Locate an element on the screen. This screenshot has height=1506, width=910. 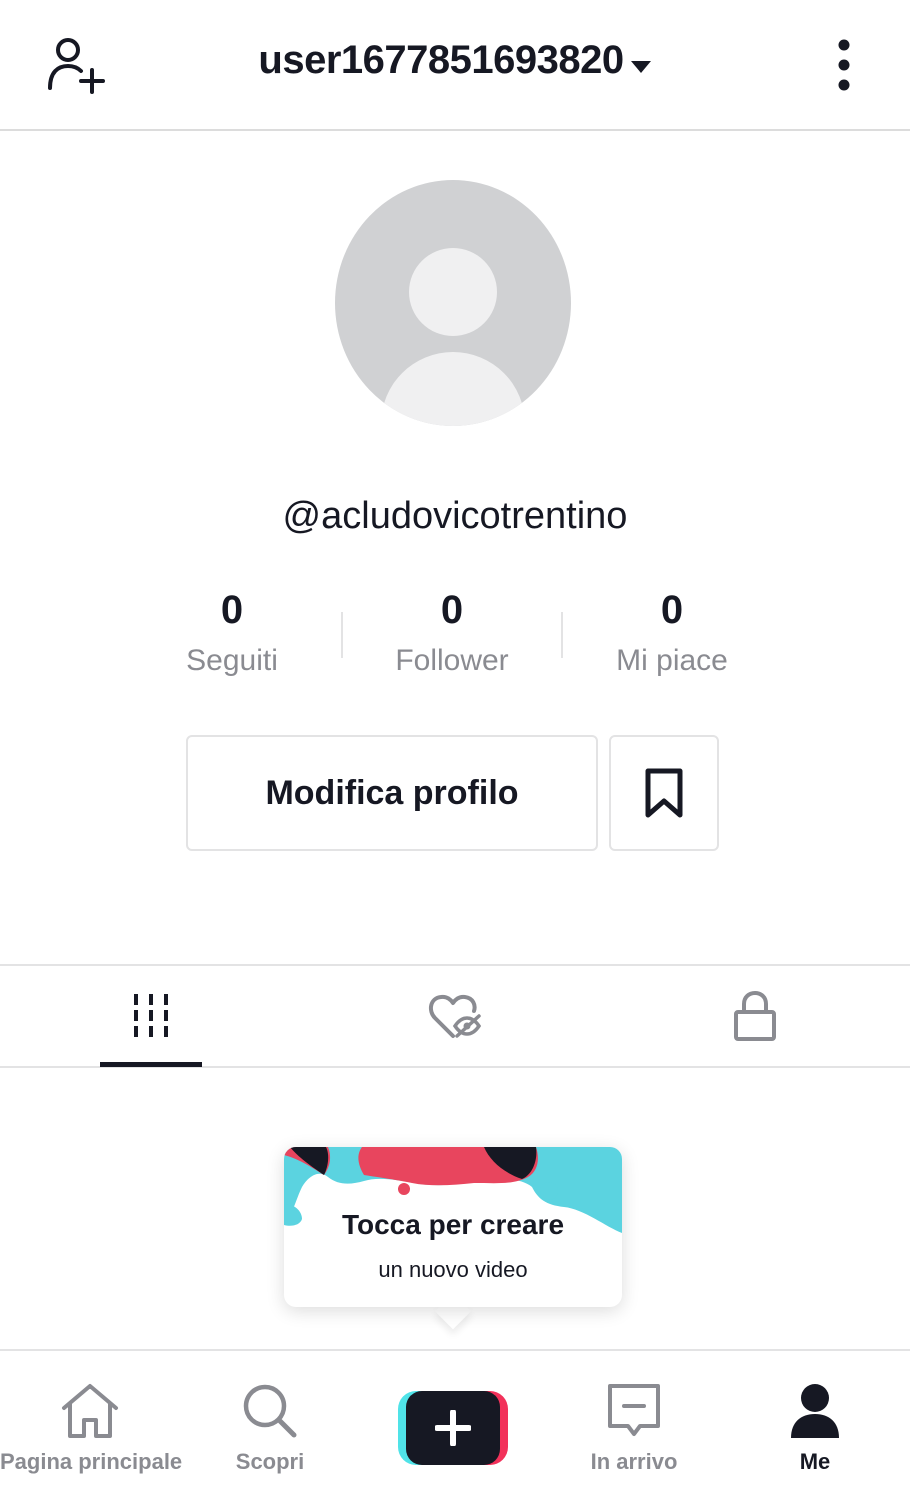
profile-tabs is located at coordinates (455, 1016).